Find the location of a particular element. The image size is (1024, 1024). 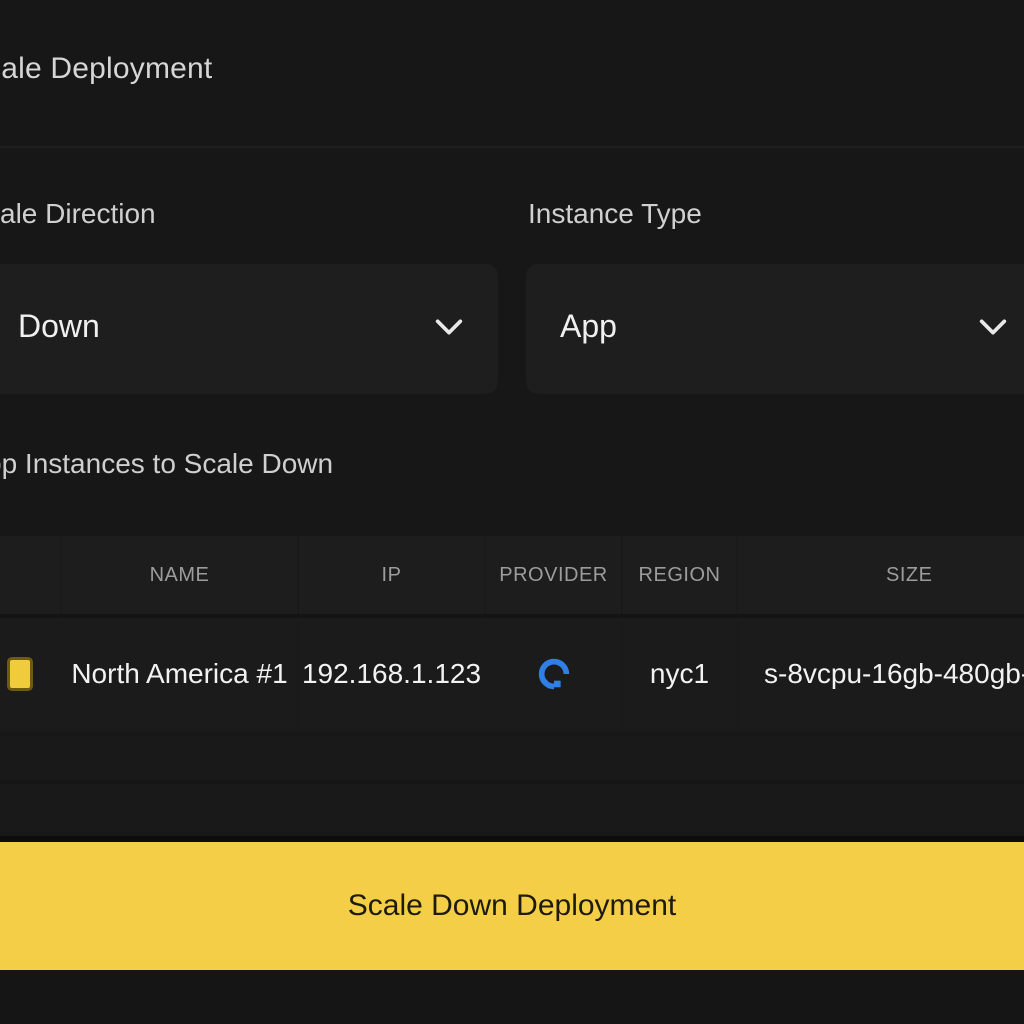

table-row-checkbox-cell is located at coordinates (30, 674).